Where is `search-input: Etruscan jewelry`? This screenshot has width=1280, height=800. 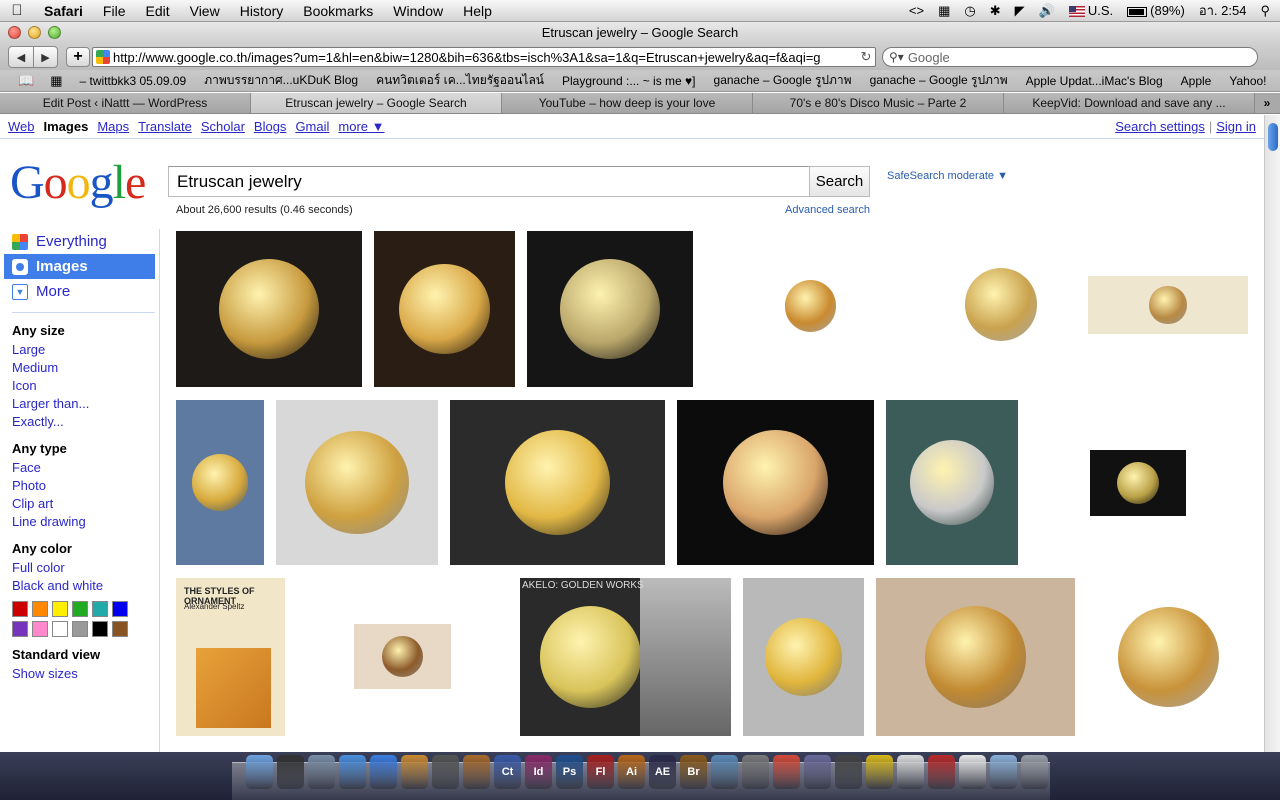
search-input: Etruscan jewelry is located at coordinates (489, 181).